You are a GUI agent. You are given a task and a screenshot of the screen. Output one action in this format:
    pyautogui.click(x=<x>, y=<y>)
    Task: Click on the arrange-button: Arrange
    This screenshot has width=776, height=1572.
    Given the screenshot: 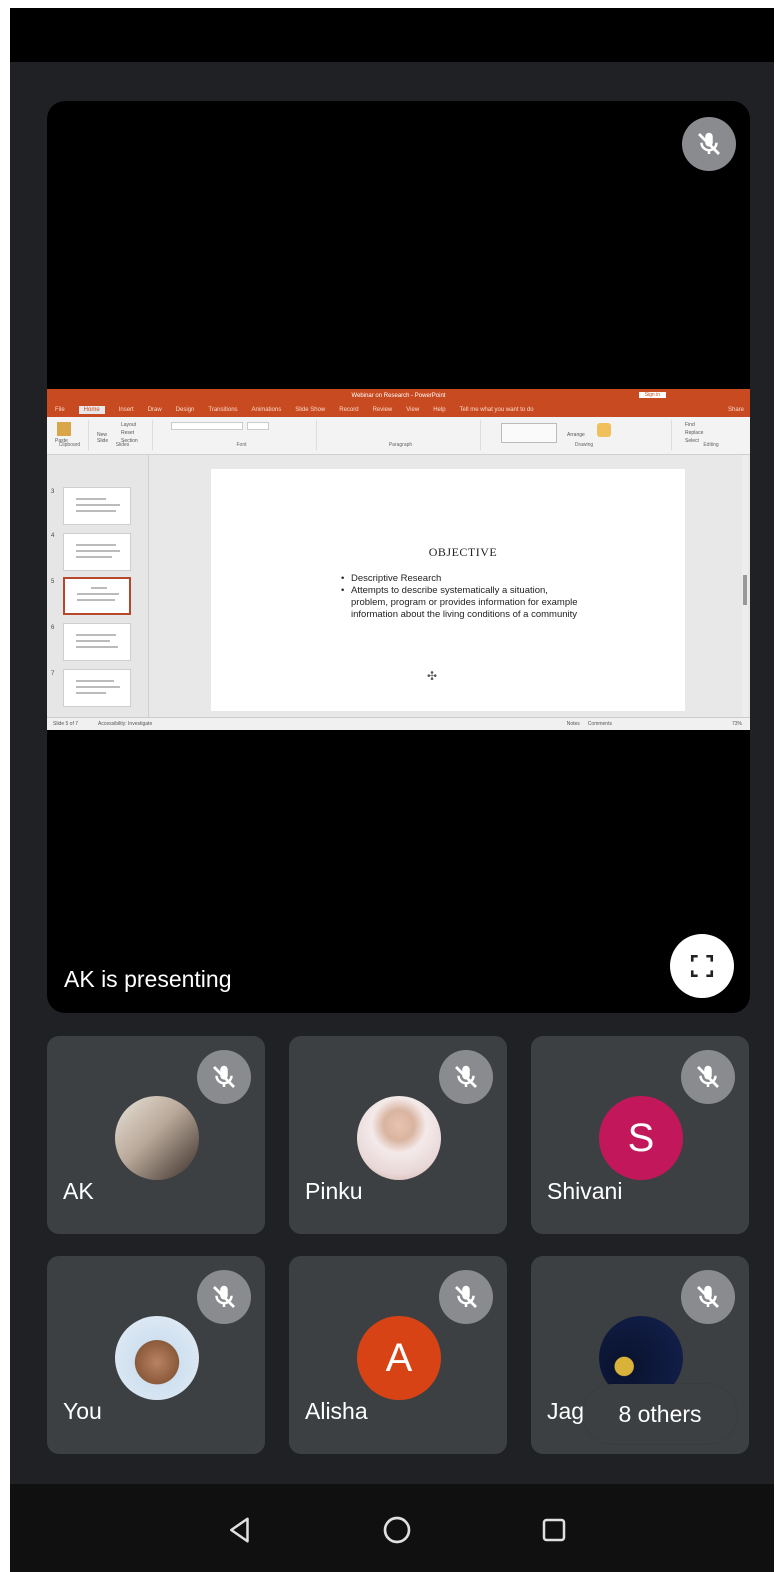 What is the action you would take?
    pyautogui.click(x=576, y=435)
    